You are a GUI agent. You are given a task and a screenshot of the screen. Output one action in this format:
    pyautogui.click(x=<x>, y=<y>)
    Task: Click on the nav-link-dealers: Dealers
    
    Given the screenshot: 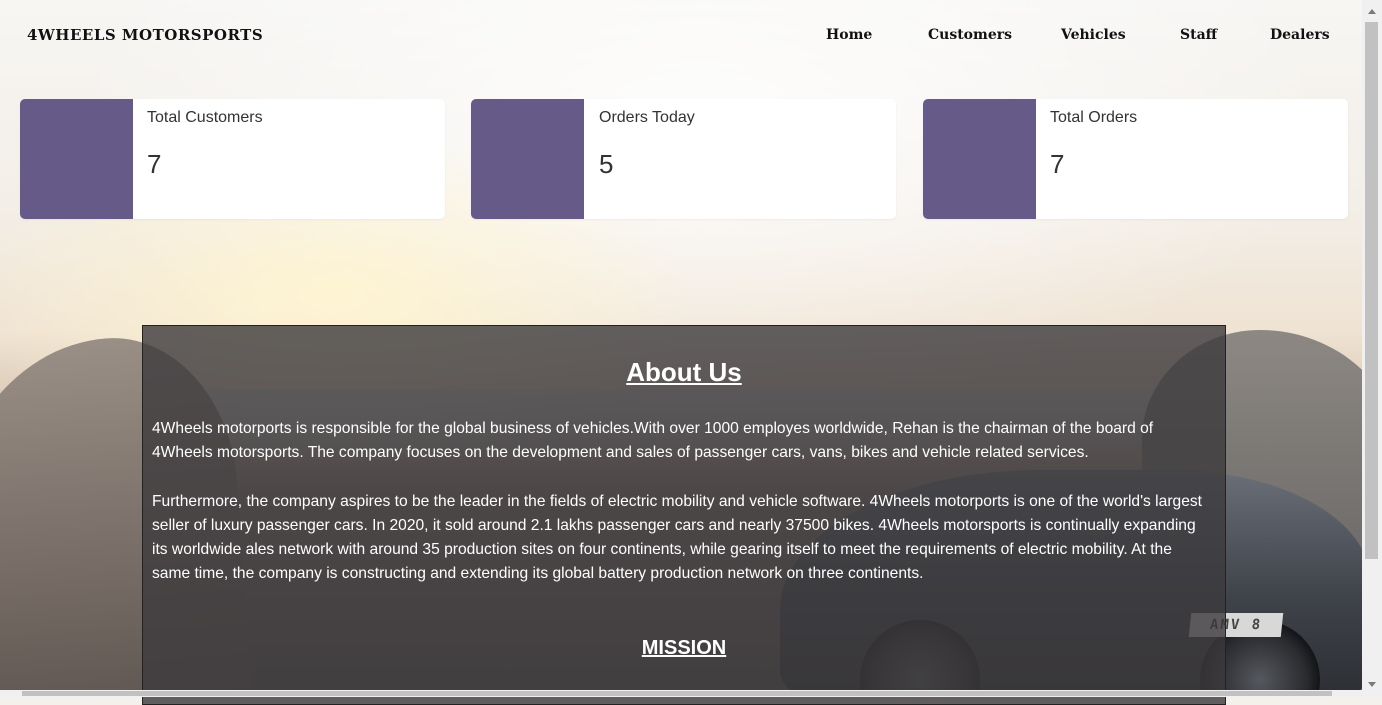 What is the action you would take?
    pyautogui.click(x=1300, y=35)
    